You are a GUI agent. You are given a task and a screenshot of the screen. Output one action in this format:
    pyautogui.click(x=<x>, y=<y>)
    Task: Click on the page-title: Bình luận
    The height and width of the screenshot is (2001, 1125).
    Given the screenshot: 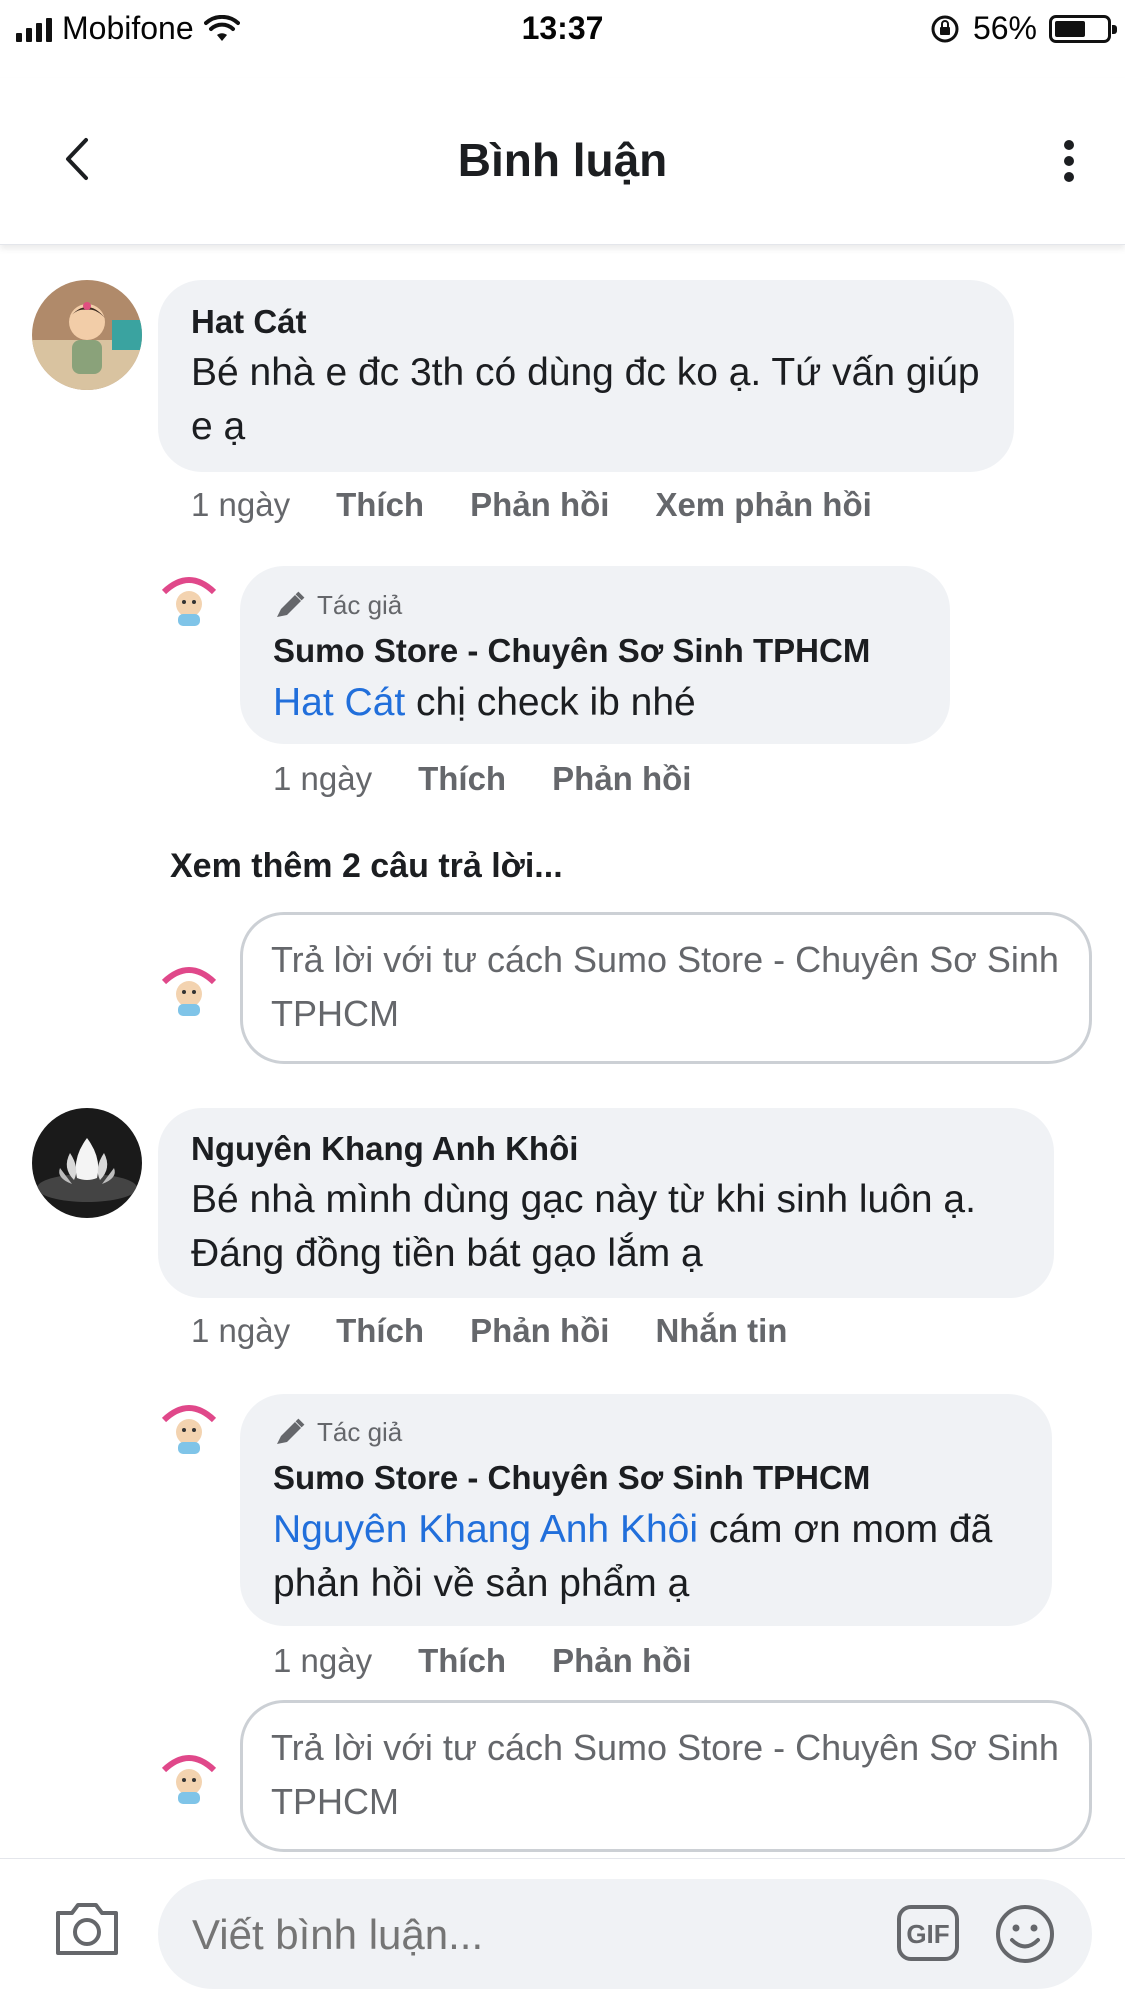 What is the action you would take?
    pyautogui.click(x=562, y=160)
    